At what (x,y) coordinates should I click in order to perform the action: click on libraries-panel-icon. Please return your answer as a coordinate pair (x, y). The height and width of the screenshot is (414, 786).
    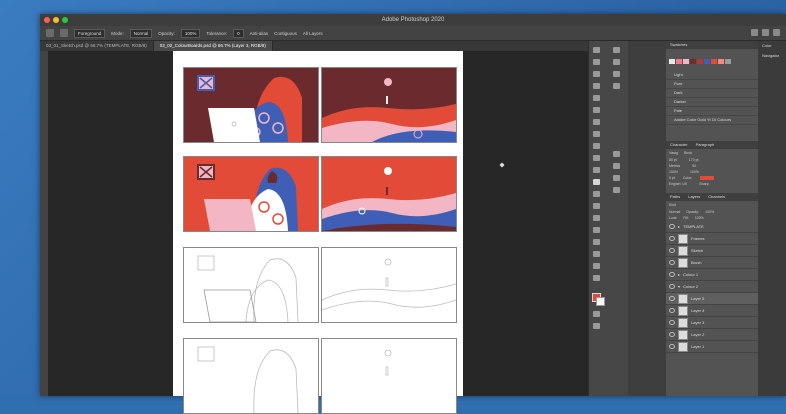
    Looking at the image, I should click on (616, 86).